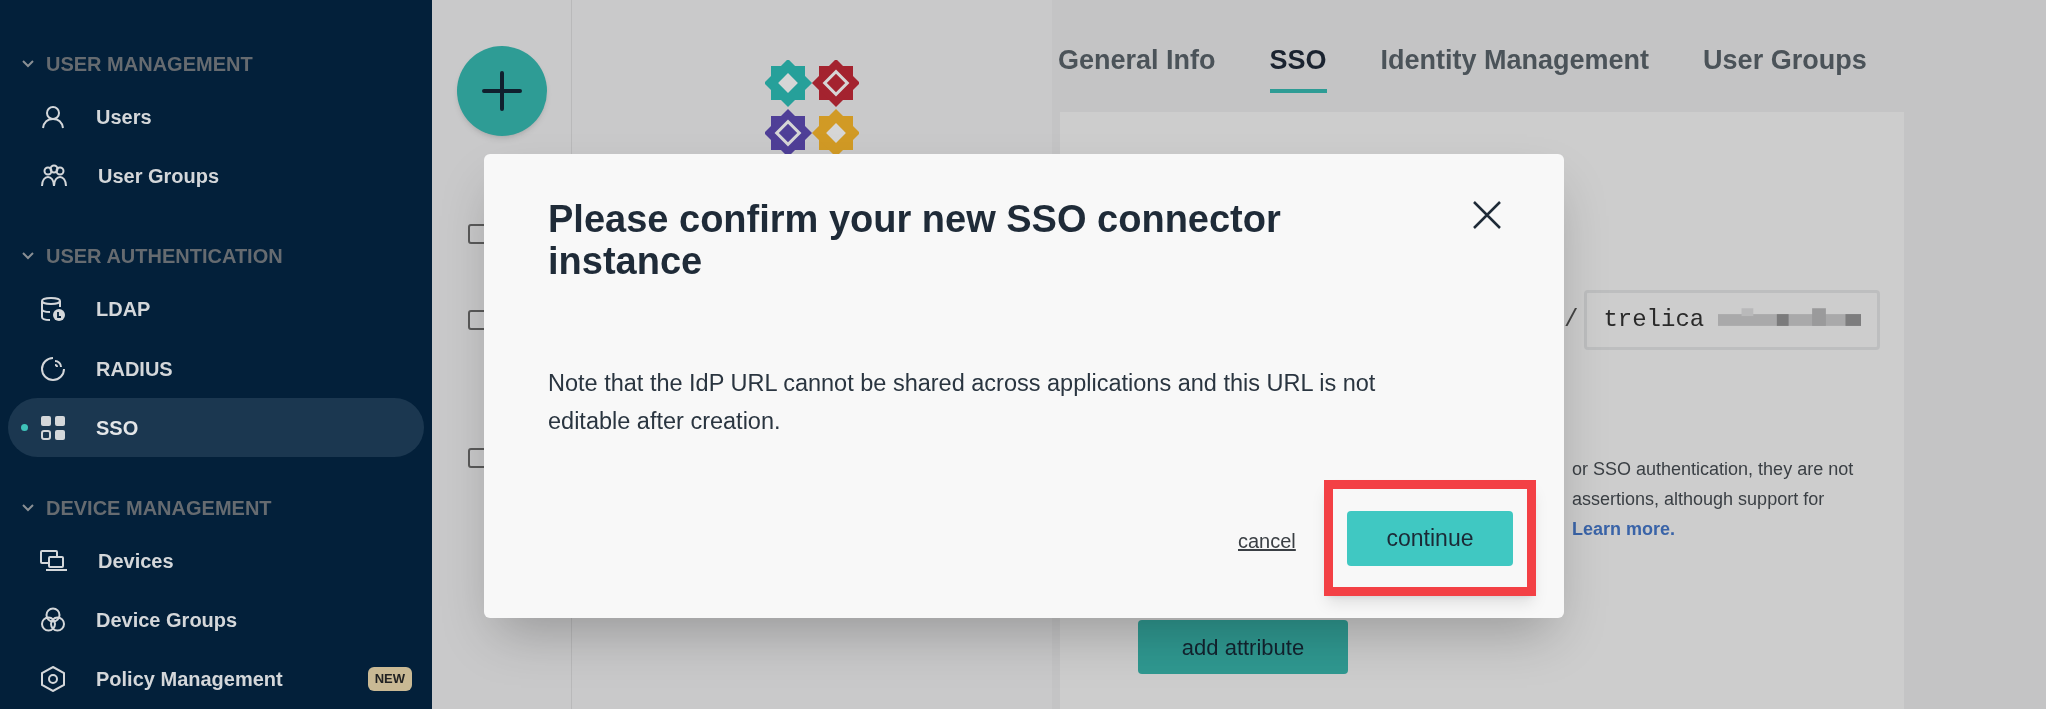 The width and height of the screenshot is (2046, 709). Describe the element at coordinates (1243, 647) in the screenshot. I see `add-attribute-button: add attribute` at that location.